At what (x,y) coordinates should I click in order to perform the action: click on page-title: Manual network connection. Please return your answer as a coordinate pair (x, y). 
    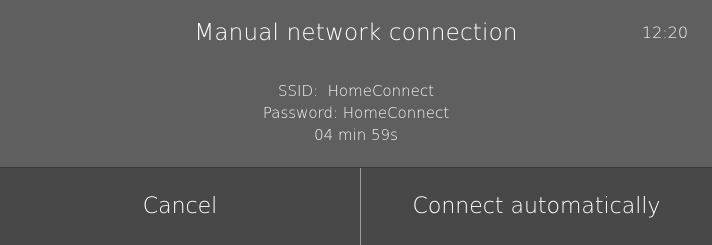
    Looking at the image, I should click on (356, 33).